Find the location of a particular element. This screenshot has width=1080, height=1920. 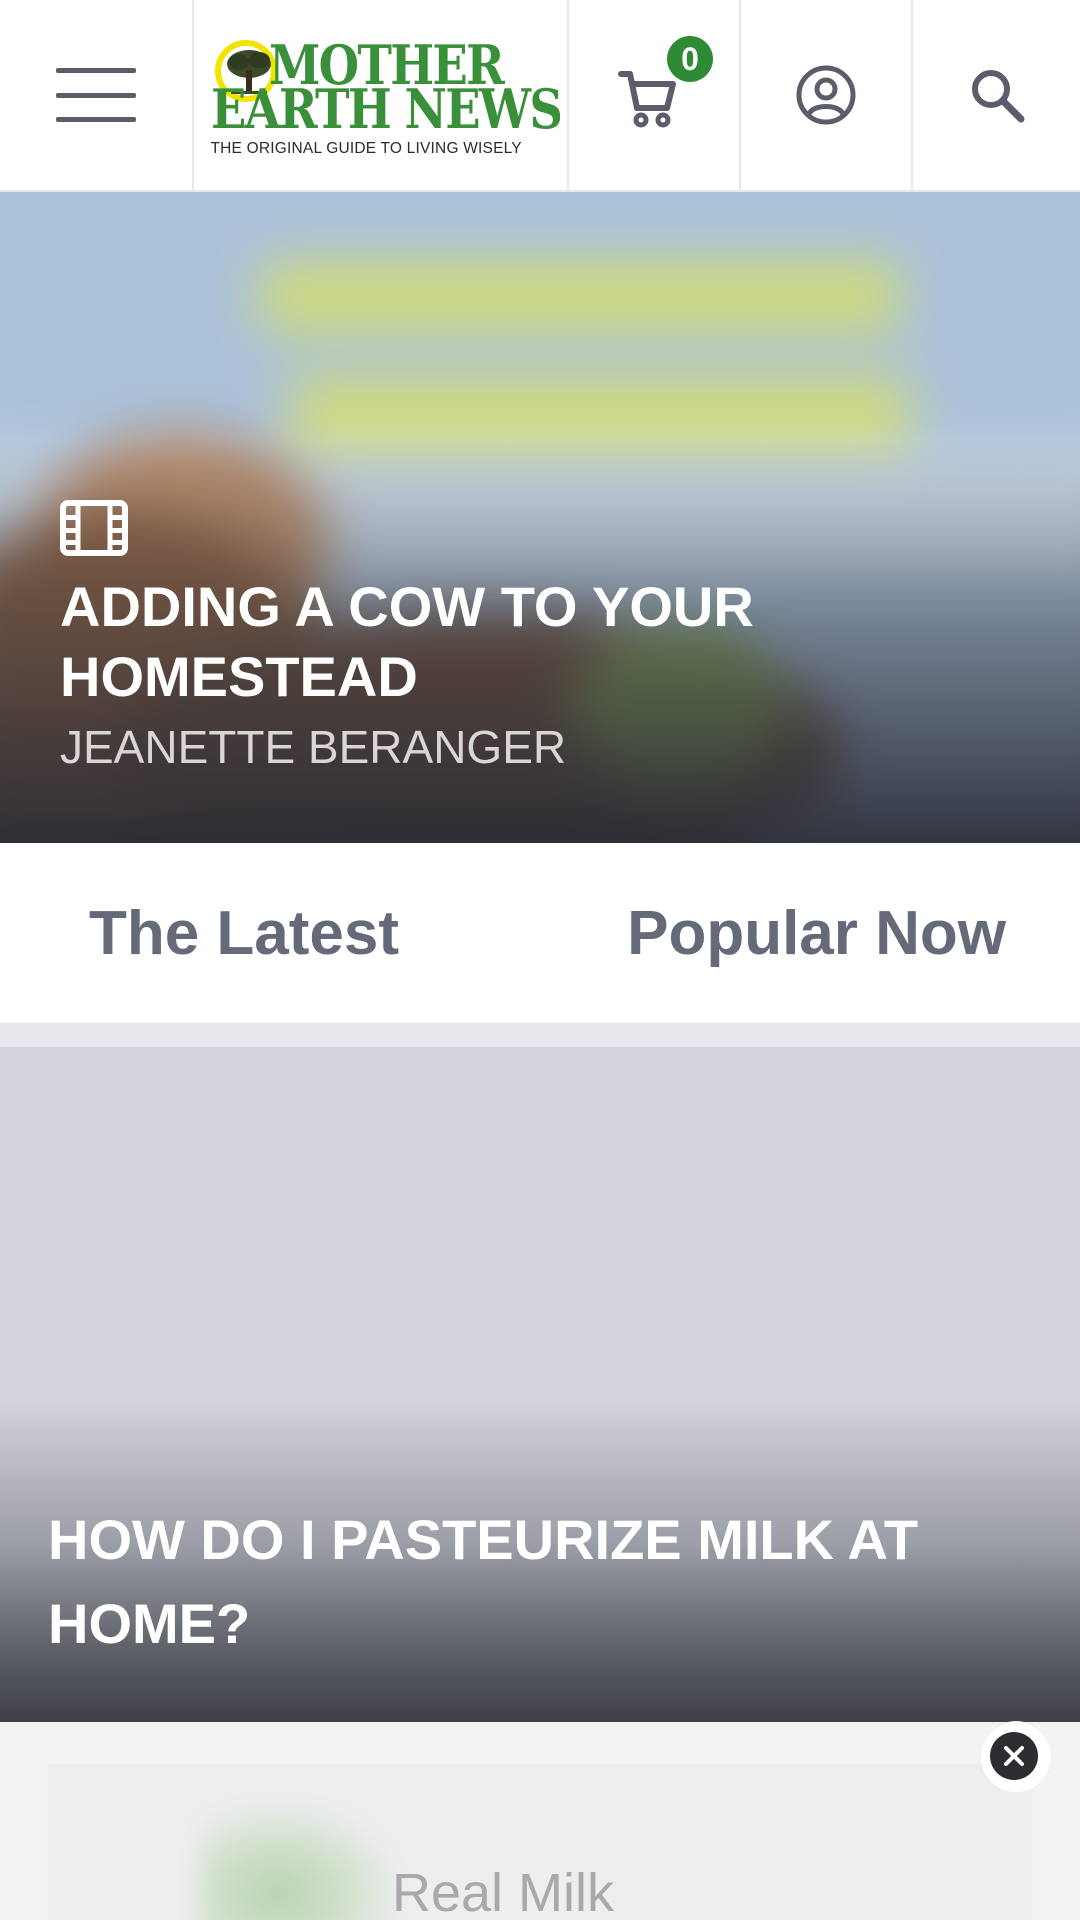

ad-close-button is located at coordinates (1014, 1756).